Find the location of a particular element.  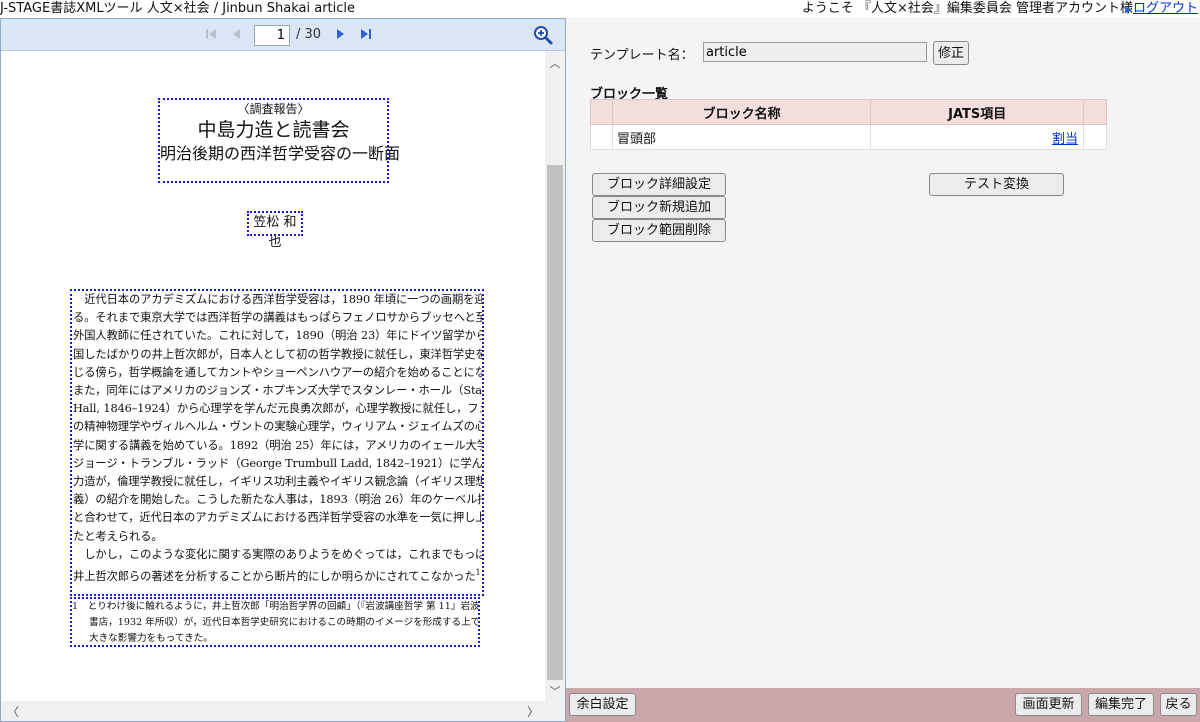

first-page-button is located at coordinates (211, 35).